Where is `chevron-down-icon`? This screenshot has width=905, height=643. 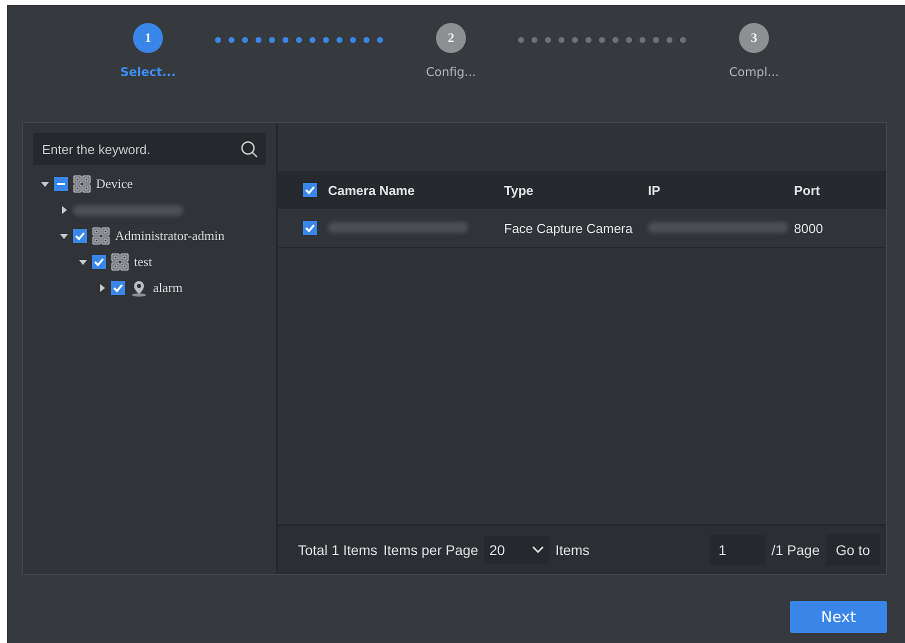 chevron-down-icon is located at coordinates (538, 550).